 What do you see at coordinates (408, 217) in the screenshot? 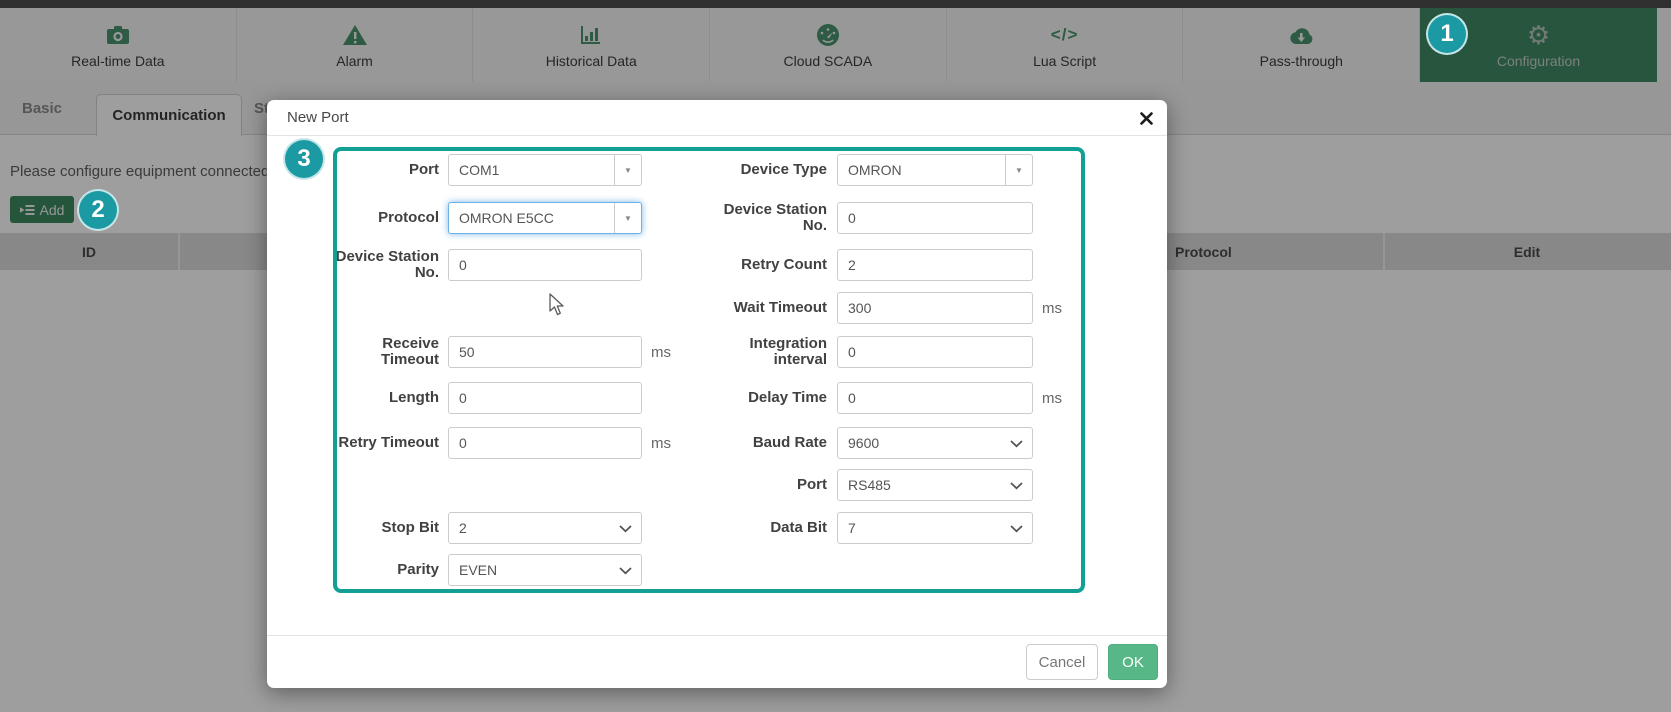
I see `field-label: Protocol` at bounding box center [408, 217].